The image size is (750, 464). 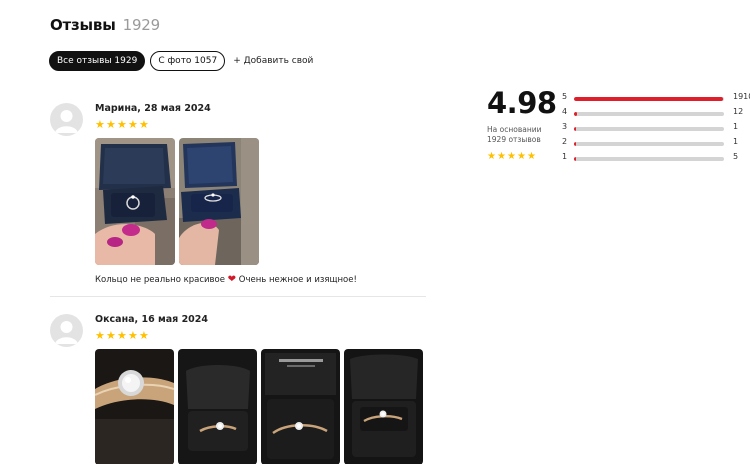 What do you see at coordinates (160, 280) in the screenshot?
I see `review-text-part: Кольцо не реально красивое` at bounding box center [160, 280].